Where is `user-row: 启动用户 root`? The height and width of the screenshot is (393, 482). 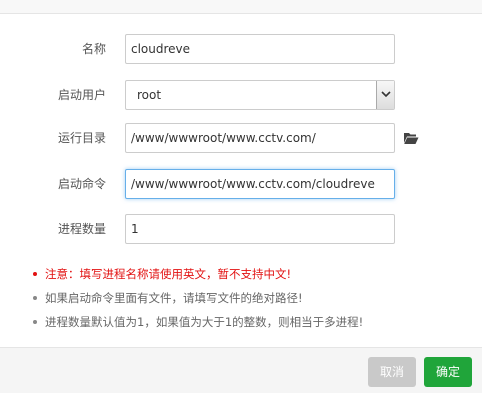 user-row: 启动用户 root is located at coordinates (241, 95).